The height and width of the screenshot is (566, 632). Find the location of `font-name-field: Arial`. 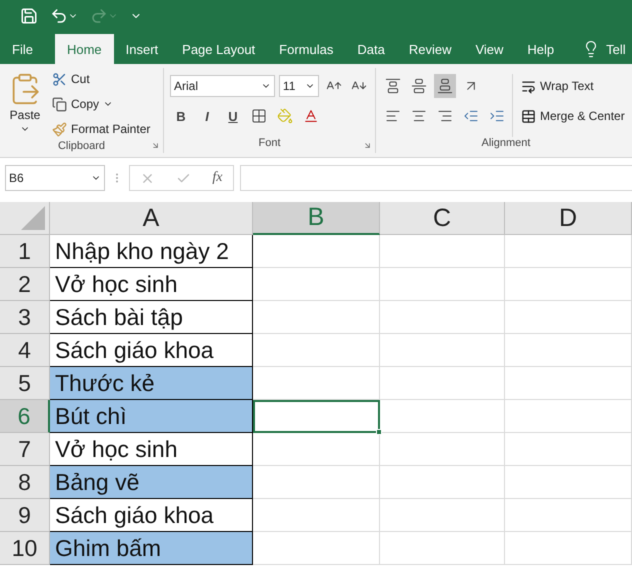

font-name-field: Arial is located at coordinates (222, 86).